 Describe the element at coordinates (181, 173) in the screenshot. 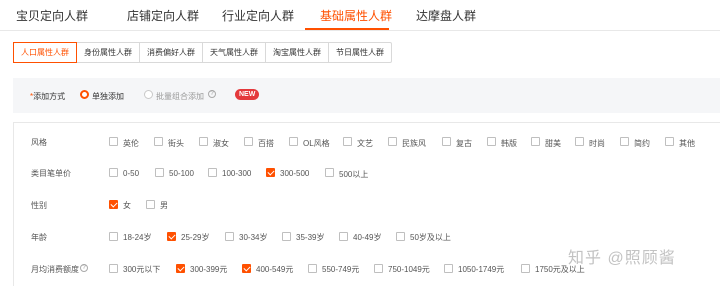

I see `price-option: 50-100` at that location.